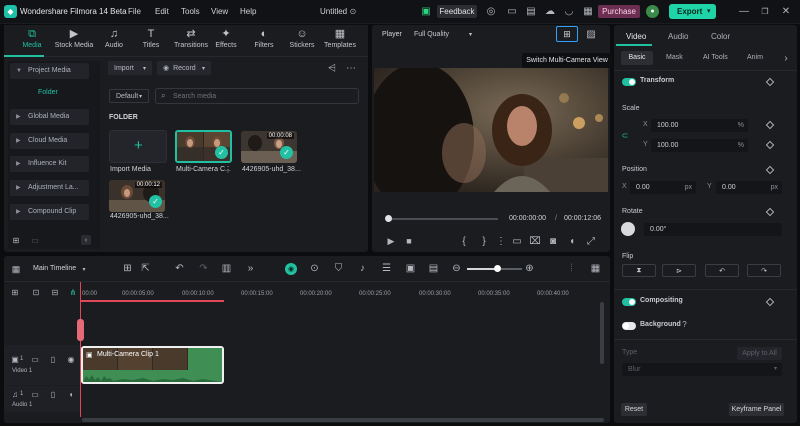 The height and width of the screenshot is (426, 800). Describe the element at coordinates (535, 241) in the screenshot. I see `crop-icon: ⌧` at that location.